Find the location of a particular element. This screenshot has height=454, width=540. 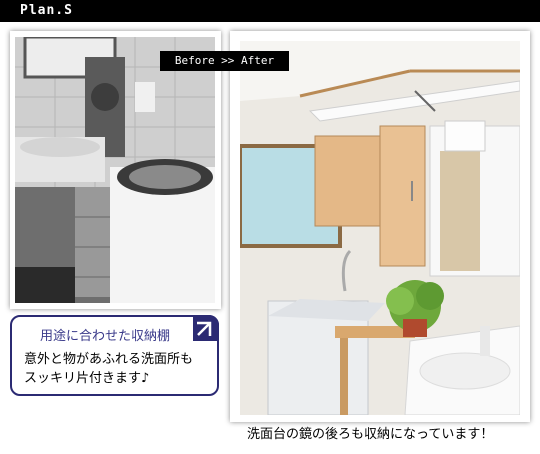

arrow-up-right-icon is located at coordinates (204, 328).